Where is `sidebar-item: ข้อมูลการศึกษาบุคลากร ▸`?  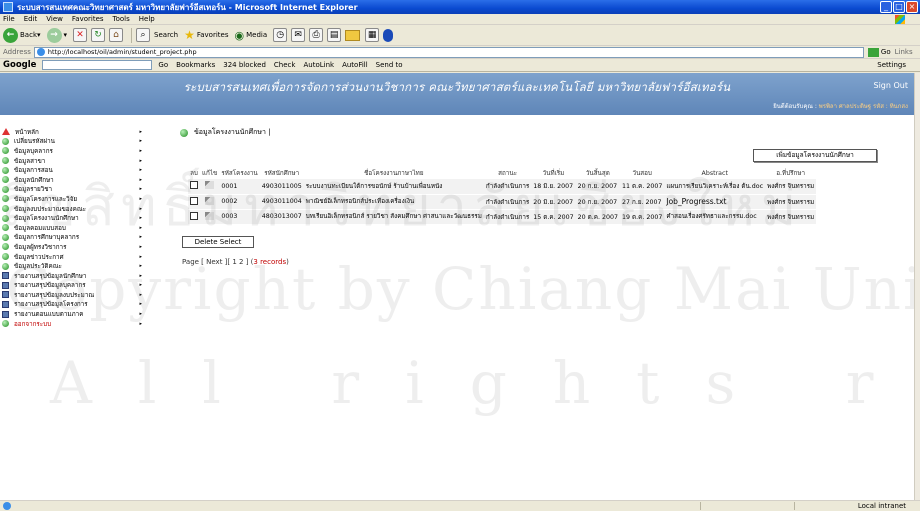 sidebar-item: ข้อมูลการศึกษาบุคลากร ▸ is located at coordinates (74, 238).